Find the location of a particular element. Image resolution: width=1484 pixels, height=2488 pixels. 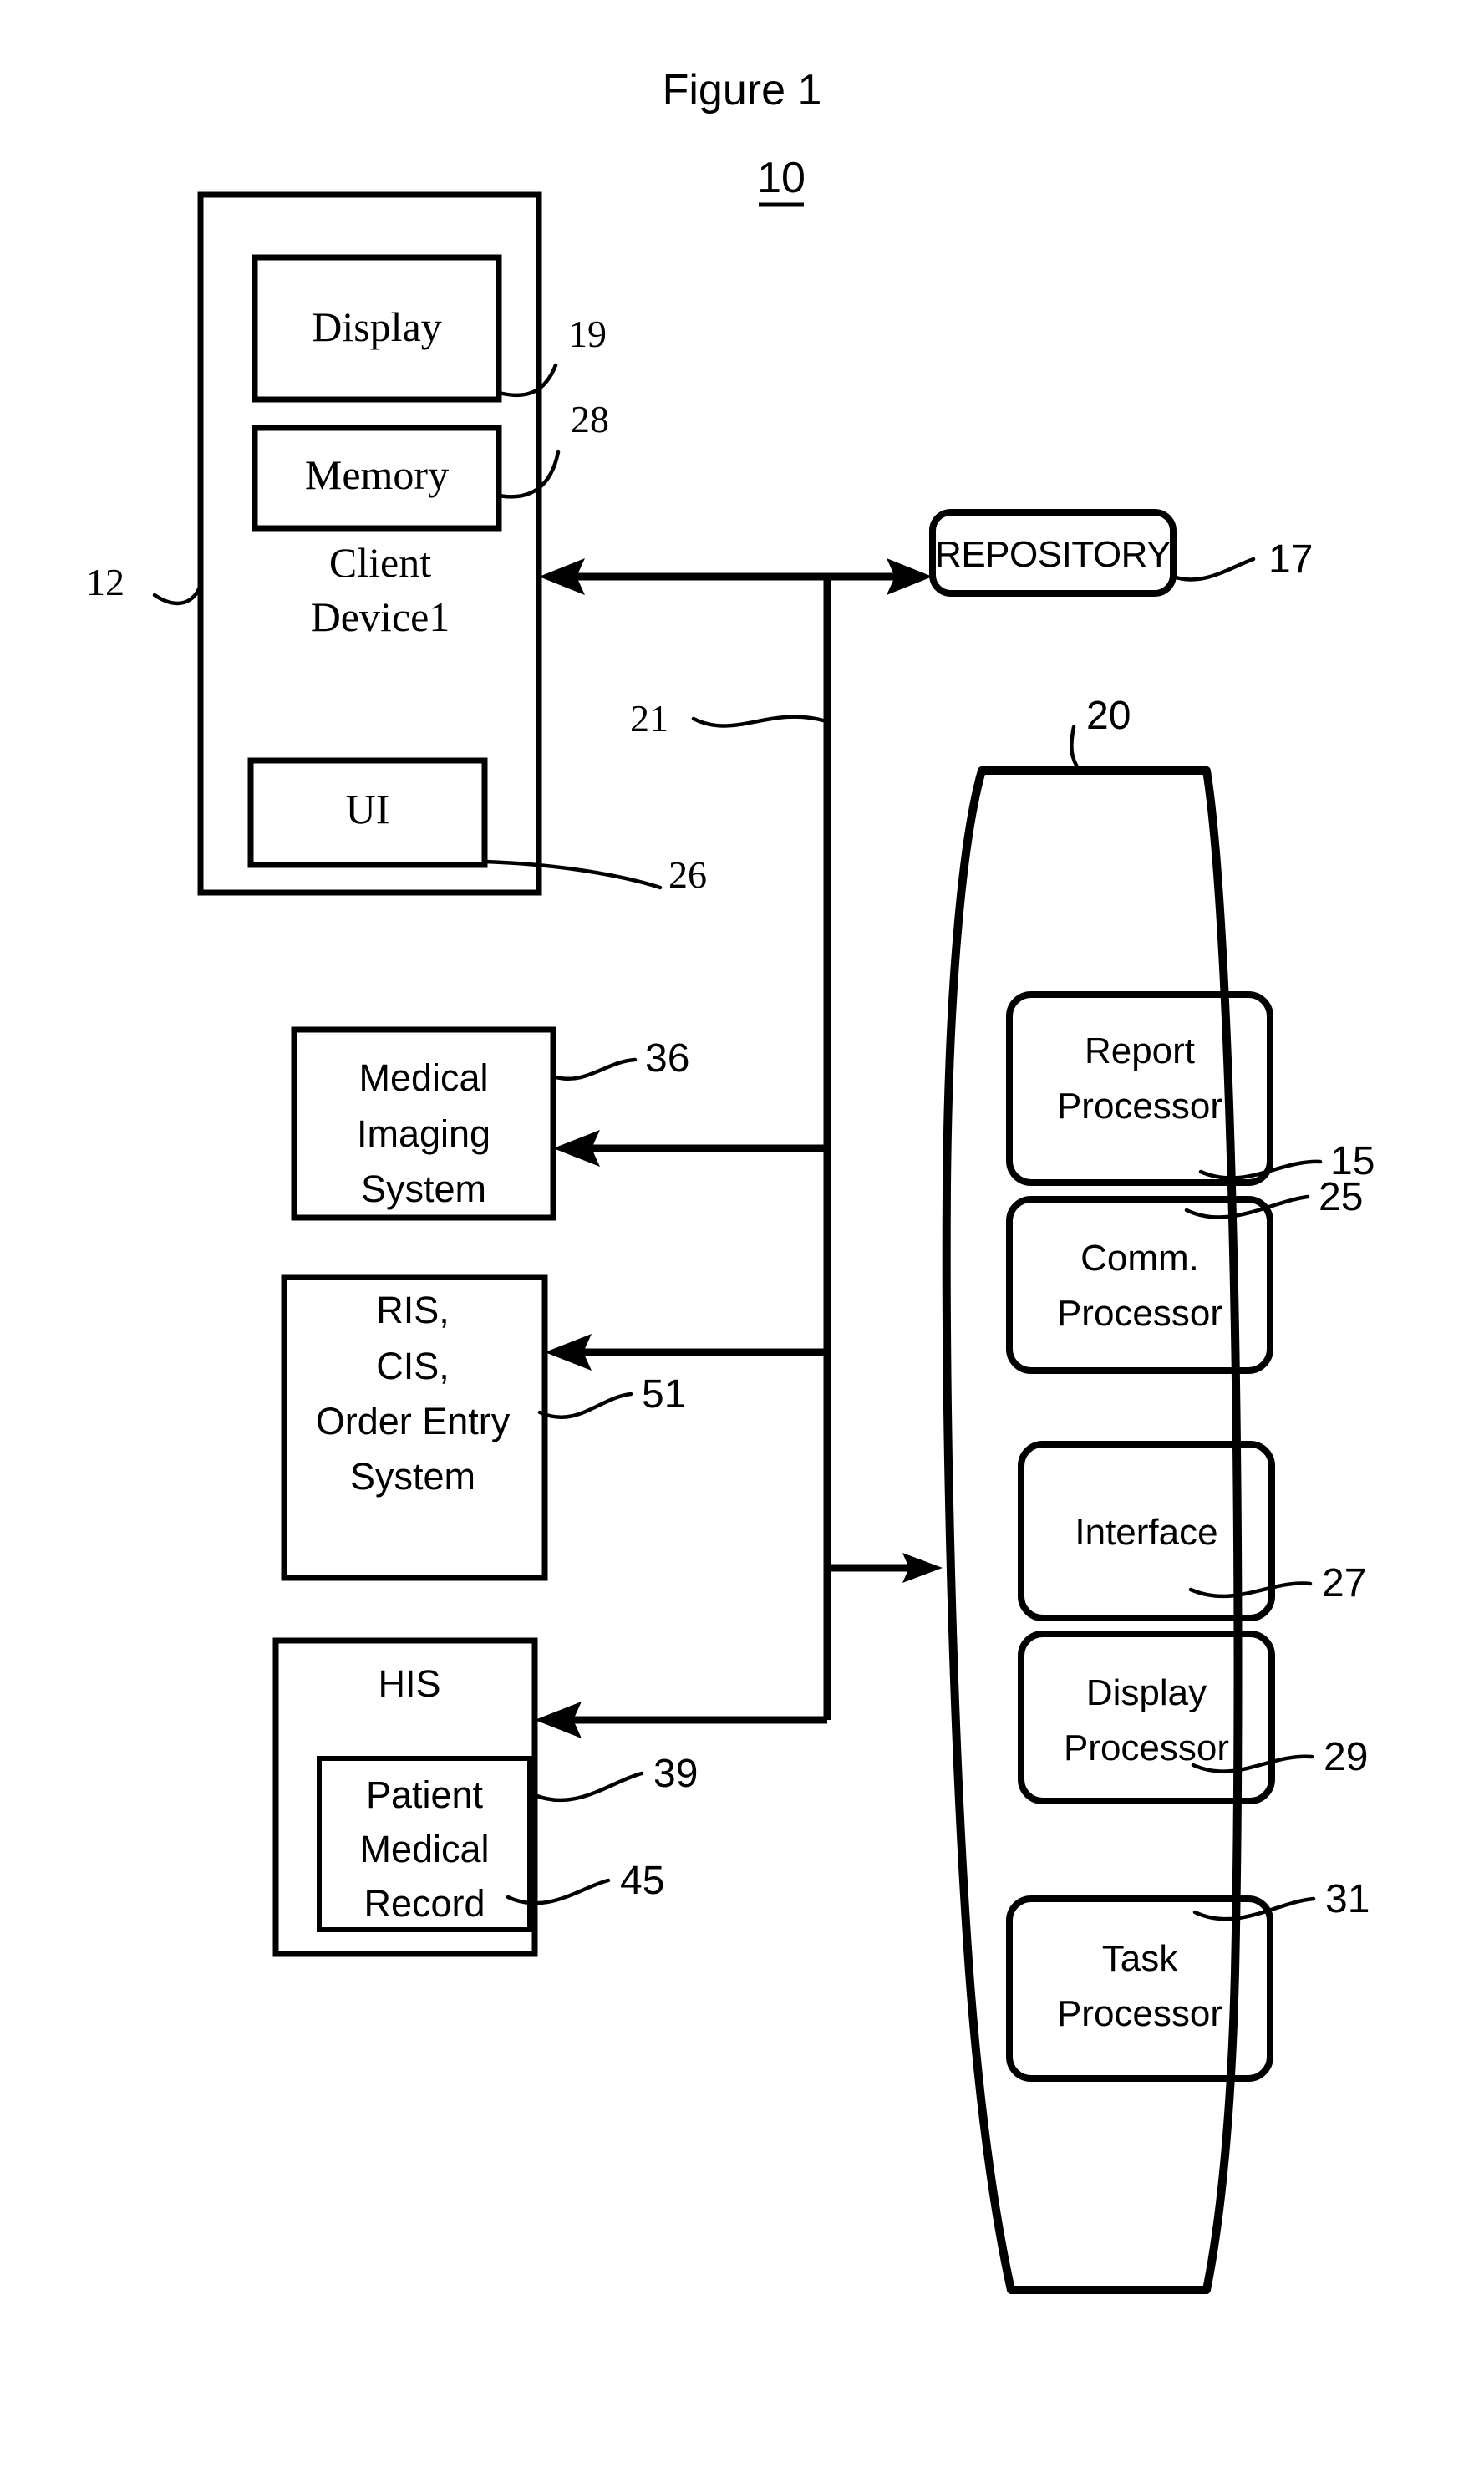

display-processor-ref: 29 is located at coordinates (1346, 1757).